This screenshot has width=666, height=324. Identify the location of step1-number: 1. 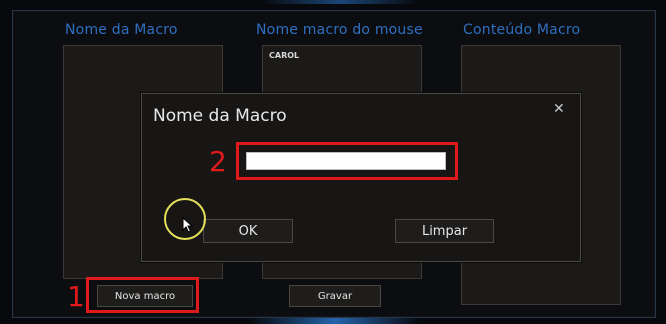
(76, 296).